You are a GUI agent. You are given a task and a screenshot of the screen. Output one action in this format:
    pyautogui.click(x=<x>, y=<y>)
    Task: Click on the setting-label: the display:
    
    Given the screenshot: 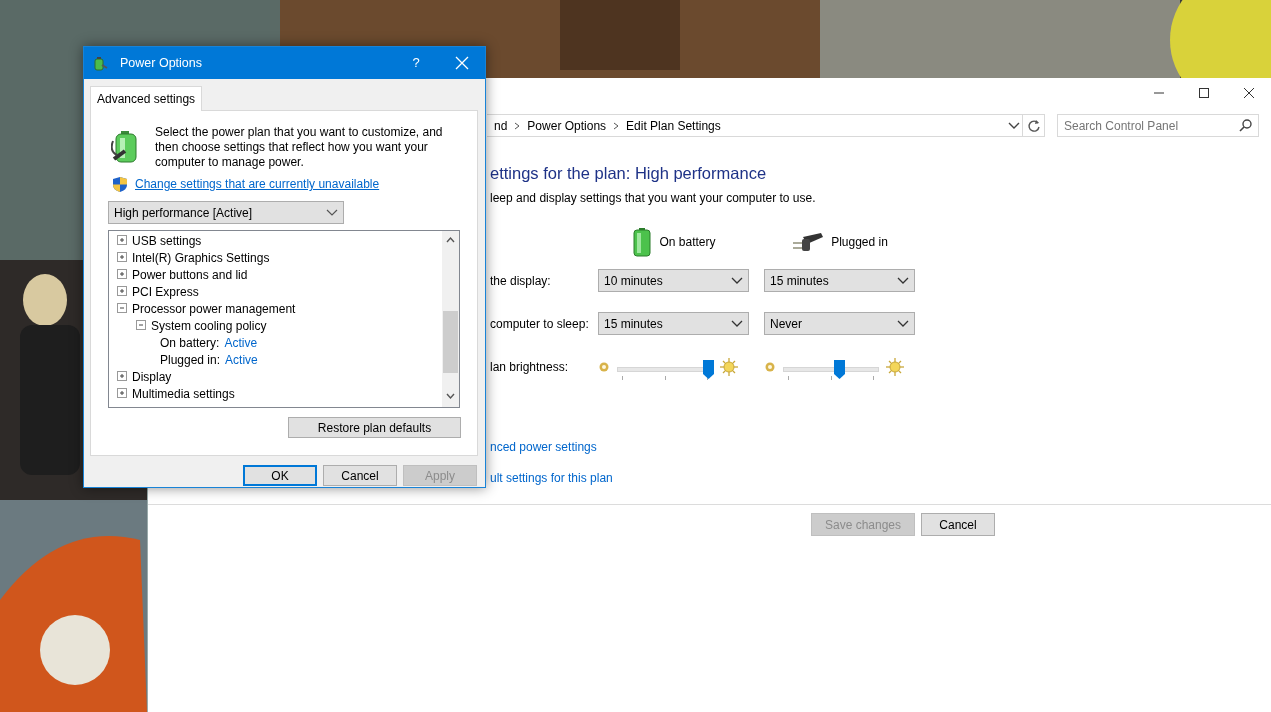 What is the action you would take?
    pyautogui.click(x=521, y=281)
    